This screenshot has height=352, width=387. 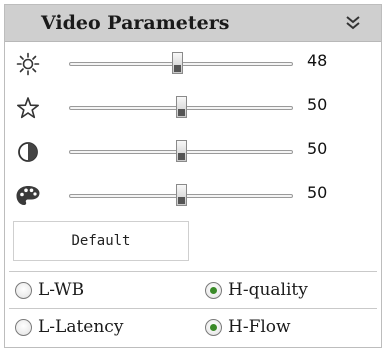 I want to click on panel-header: Video Parameters, so click(x=193, y=23).